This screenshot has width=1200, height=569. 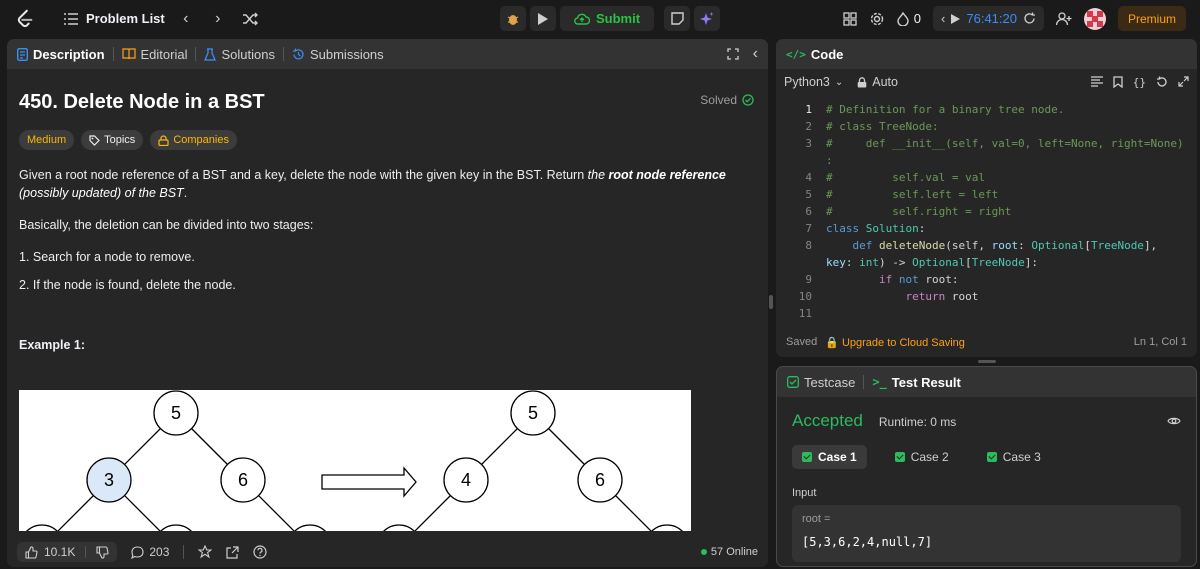 What do you see at coordinates (218, 19) in the screenshot?
I see `next-problem-button: ›` at bounding box center [218, 19].